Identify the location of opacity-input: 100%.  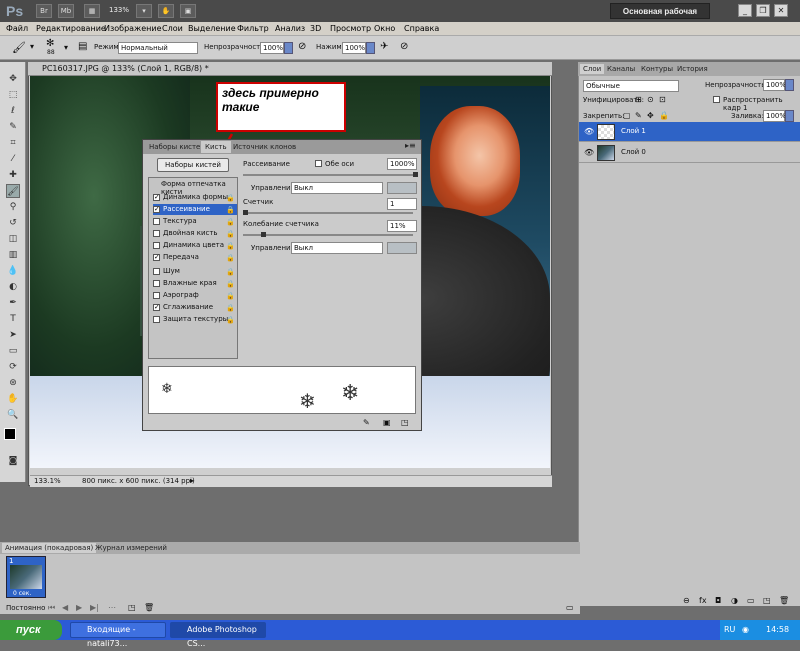
(272, 48).